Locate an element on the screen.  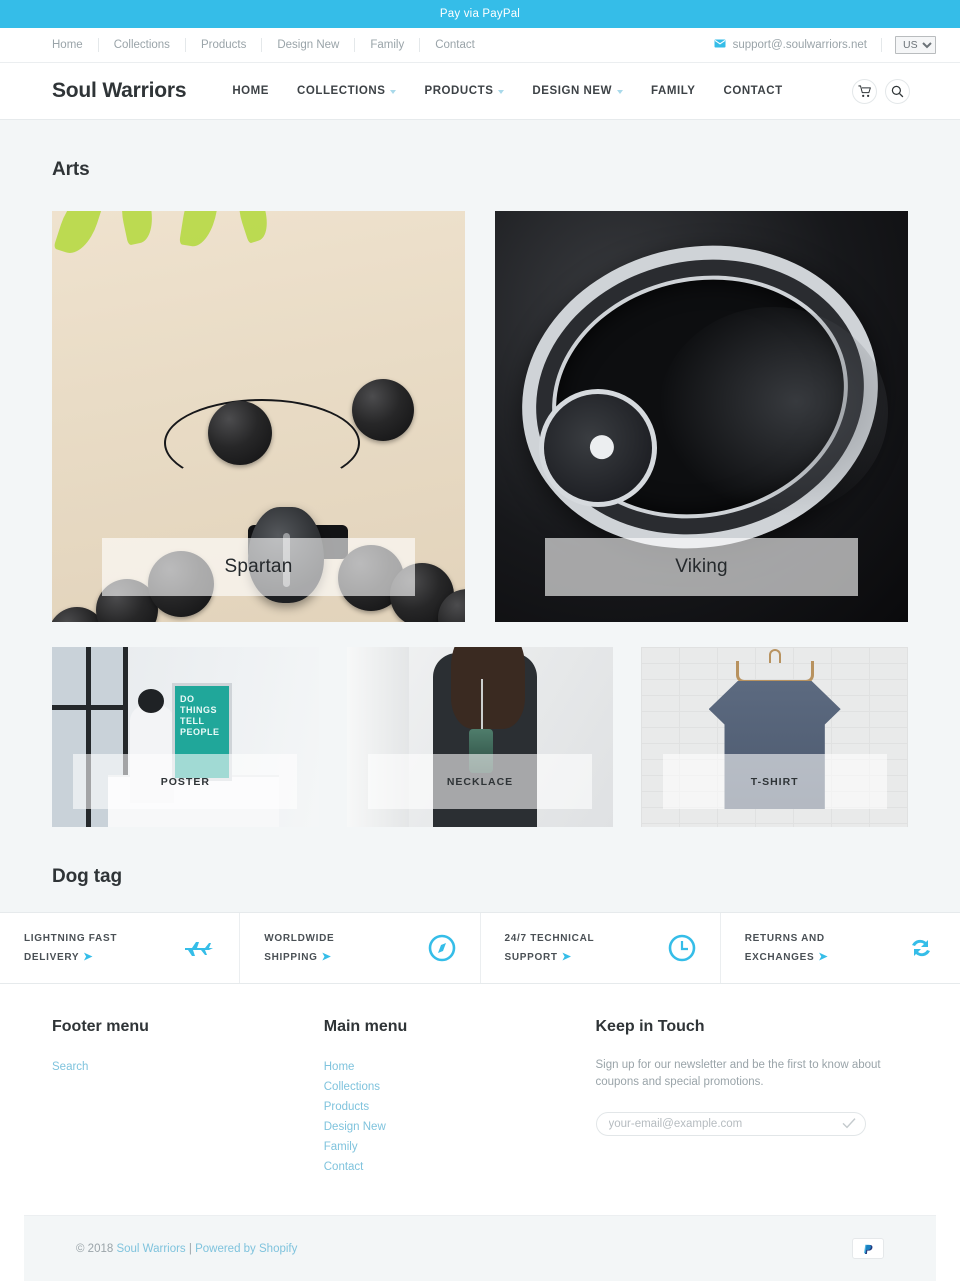
cart-button is located at coordinates (864, 91).